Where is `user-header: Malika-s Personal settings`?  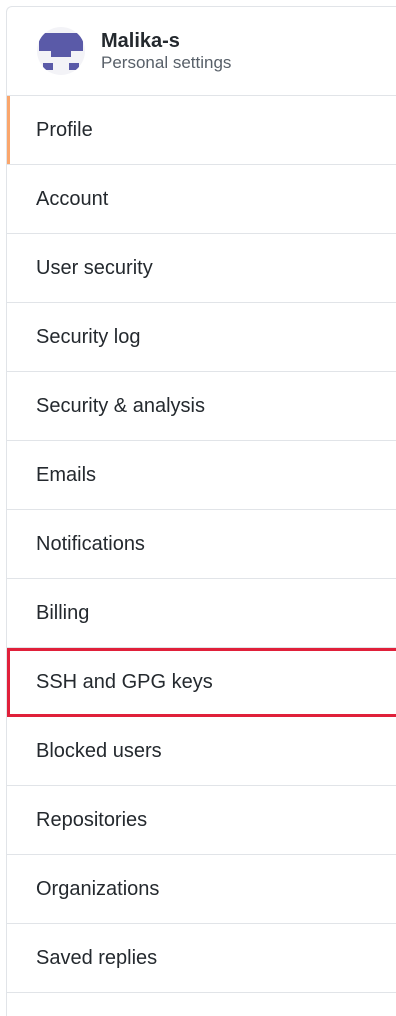
user-header: Malika-s Personal settings is located at coordinates (201, 51).